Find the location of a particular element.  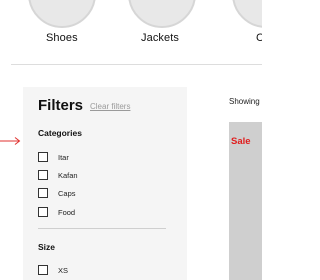

filter-option-label: Itar is located at coordinates (63, 157).